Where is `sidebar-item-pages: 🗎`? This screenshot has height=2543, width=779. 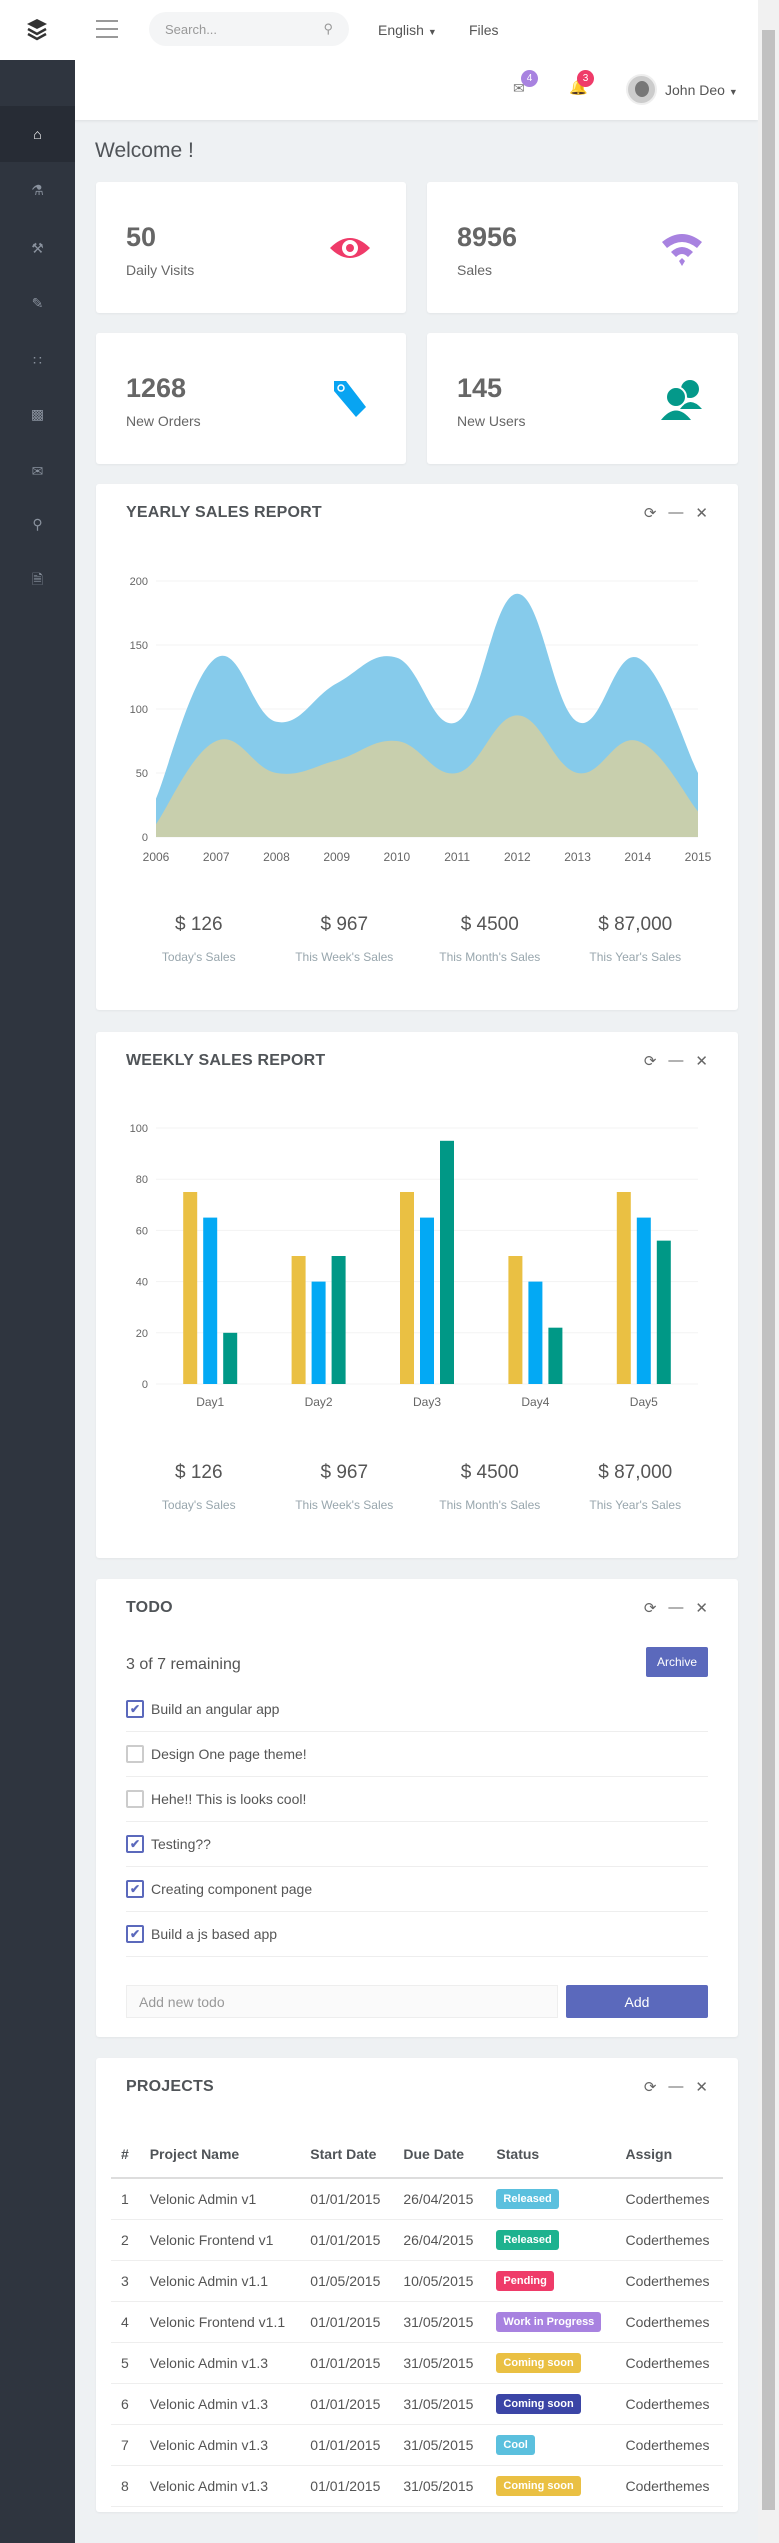 sidebar-item-pages: 🗎 is located at coordinates (37, 581).